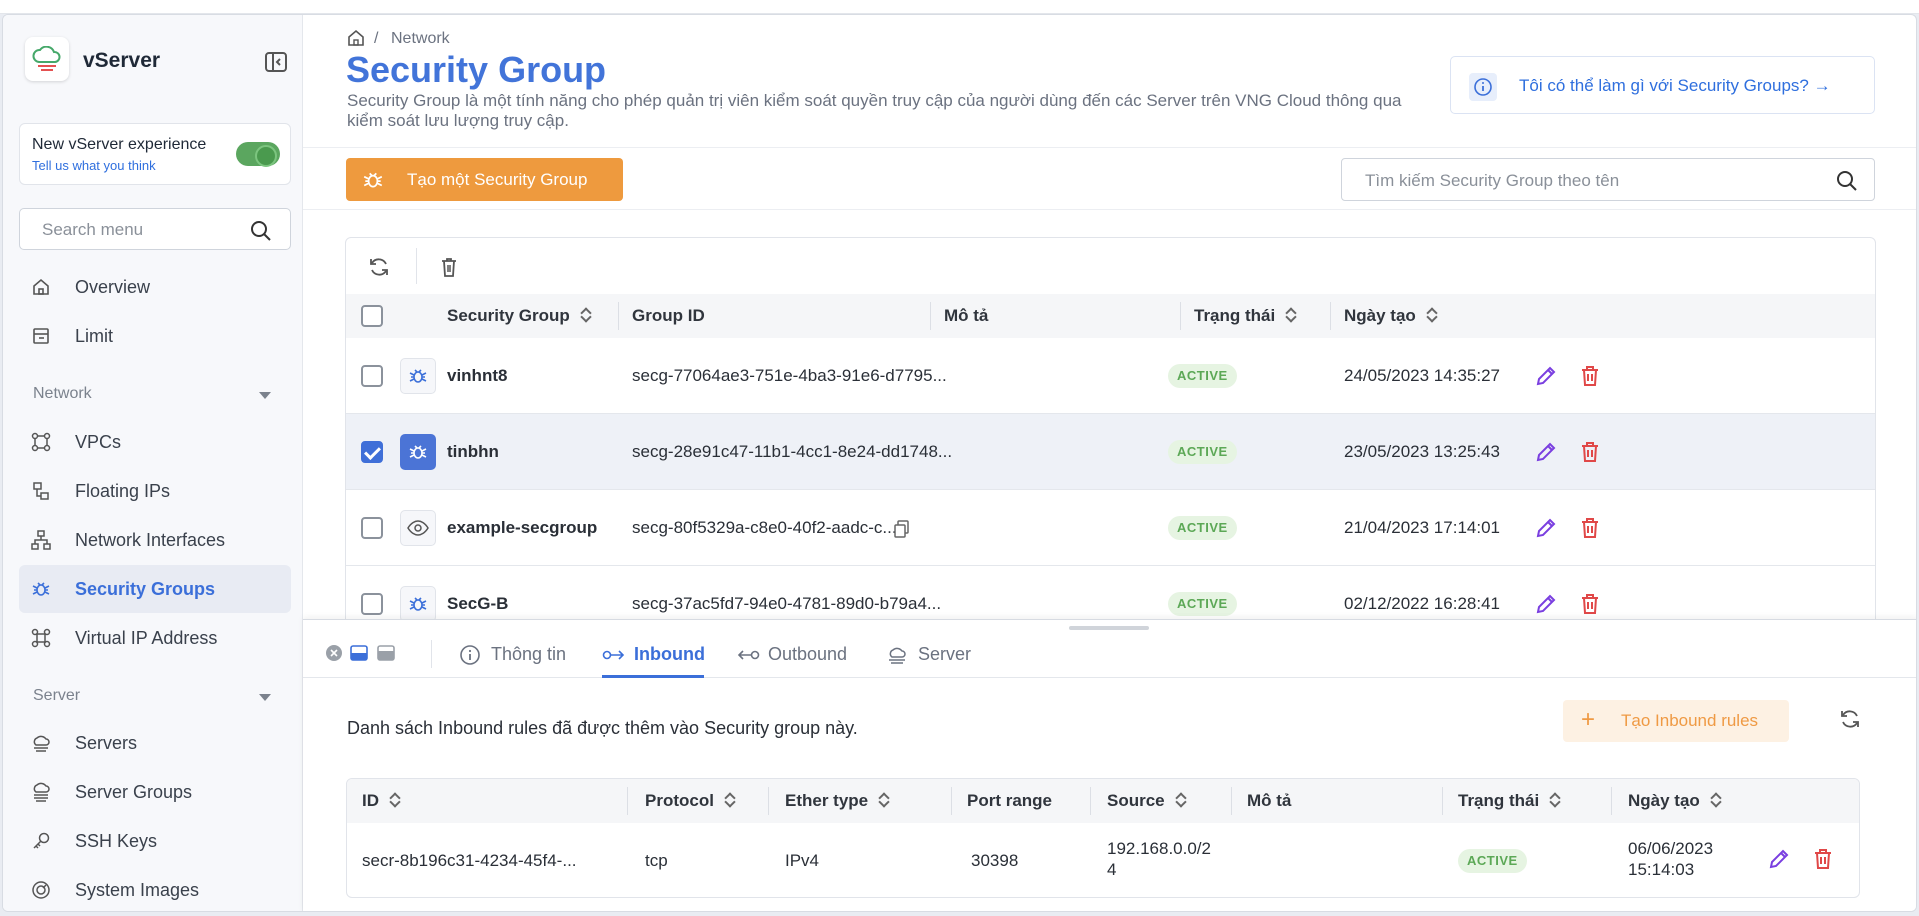 Image resolution: width=1919 pixels, height=916 pixels. Describe the element at coordinates (995, 860) in the screenshot. I see `rule-port-range: 30398` at that location.